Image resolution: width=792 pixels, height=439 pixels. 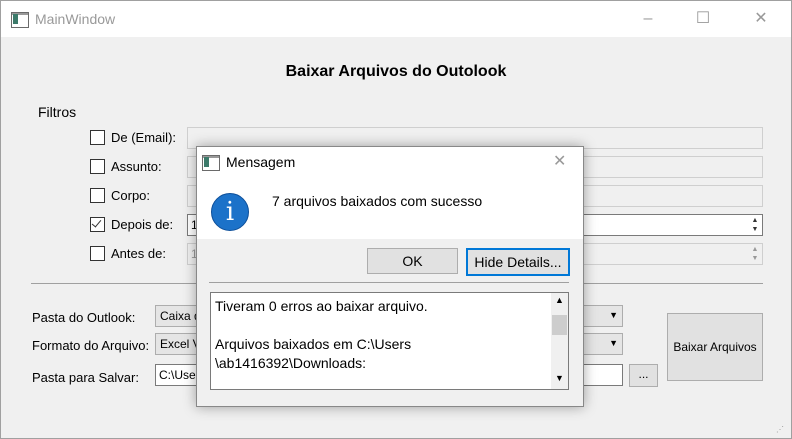 I want to click on page-title: Baixar Arquivos do Outolook, so click(x=396, y=71).